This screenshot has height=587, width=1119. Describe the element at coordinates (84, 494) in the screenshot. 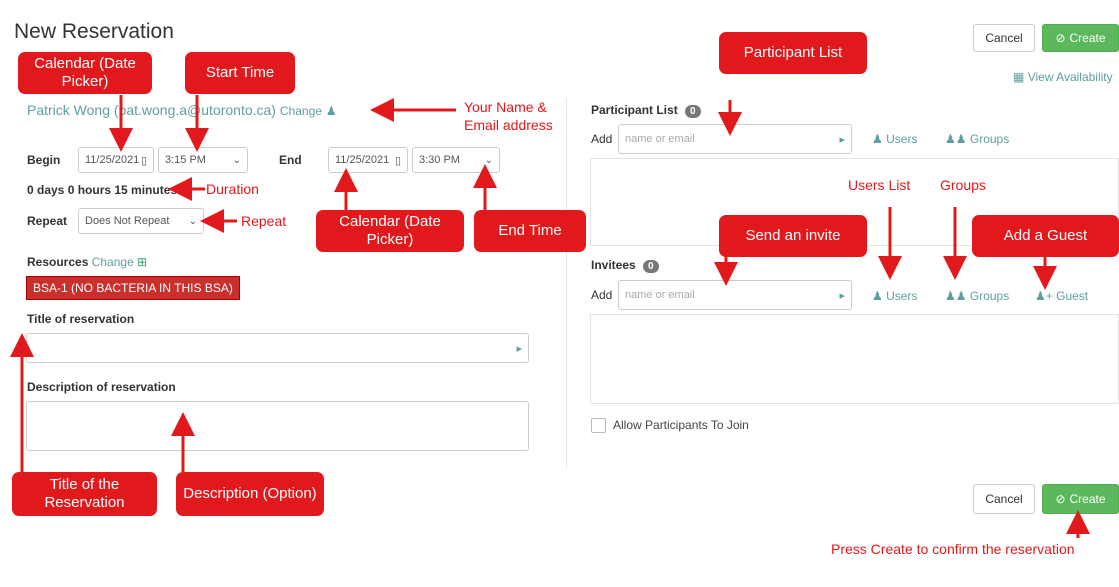

I see `callout-title-of-reservation: Title of the Reservation` at that location.